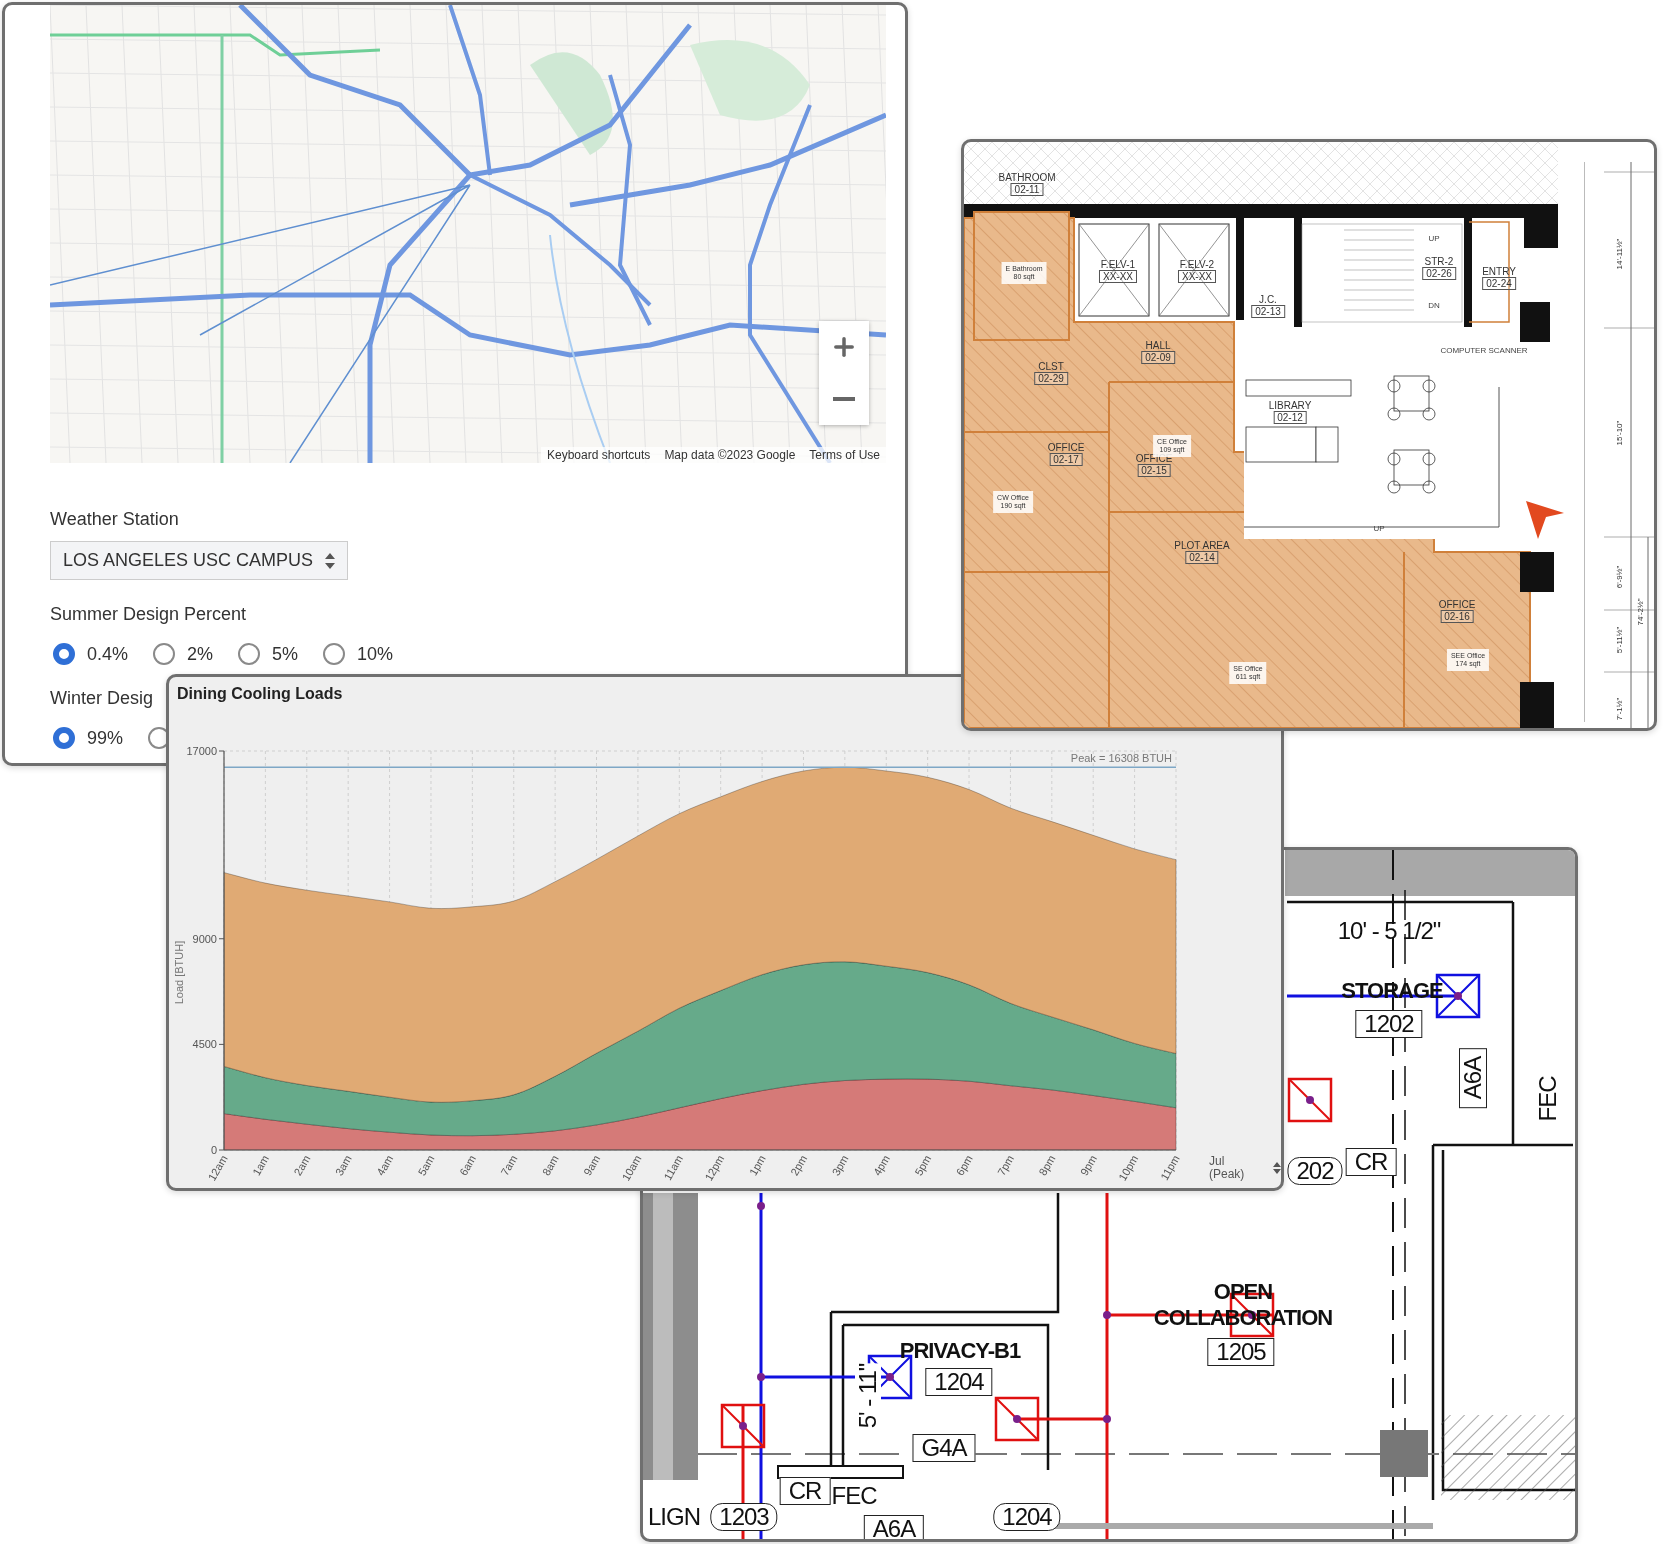 Image resolution: width=1678 pixels, height=1544 pixels. Describe the element at coordinates (1158, 345) in the screenshot. I see `room-name: HALL` at that location.